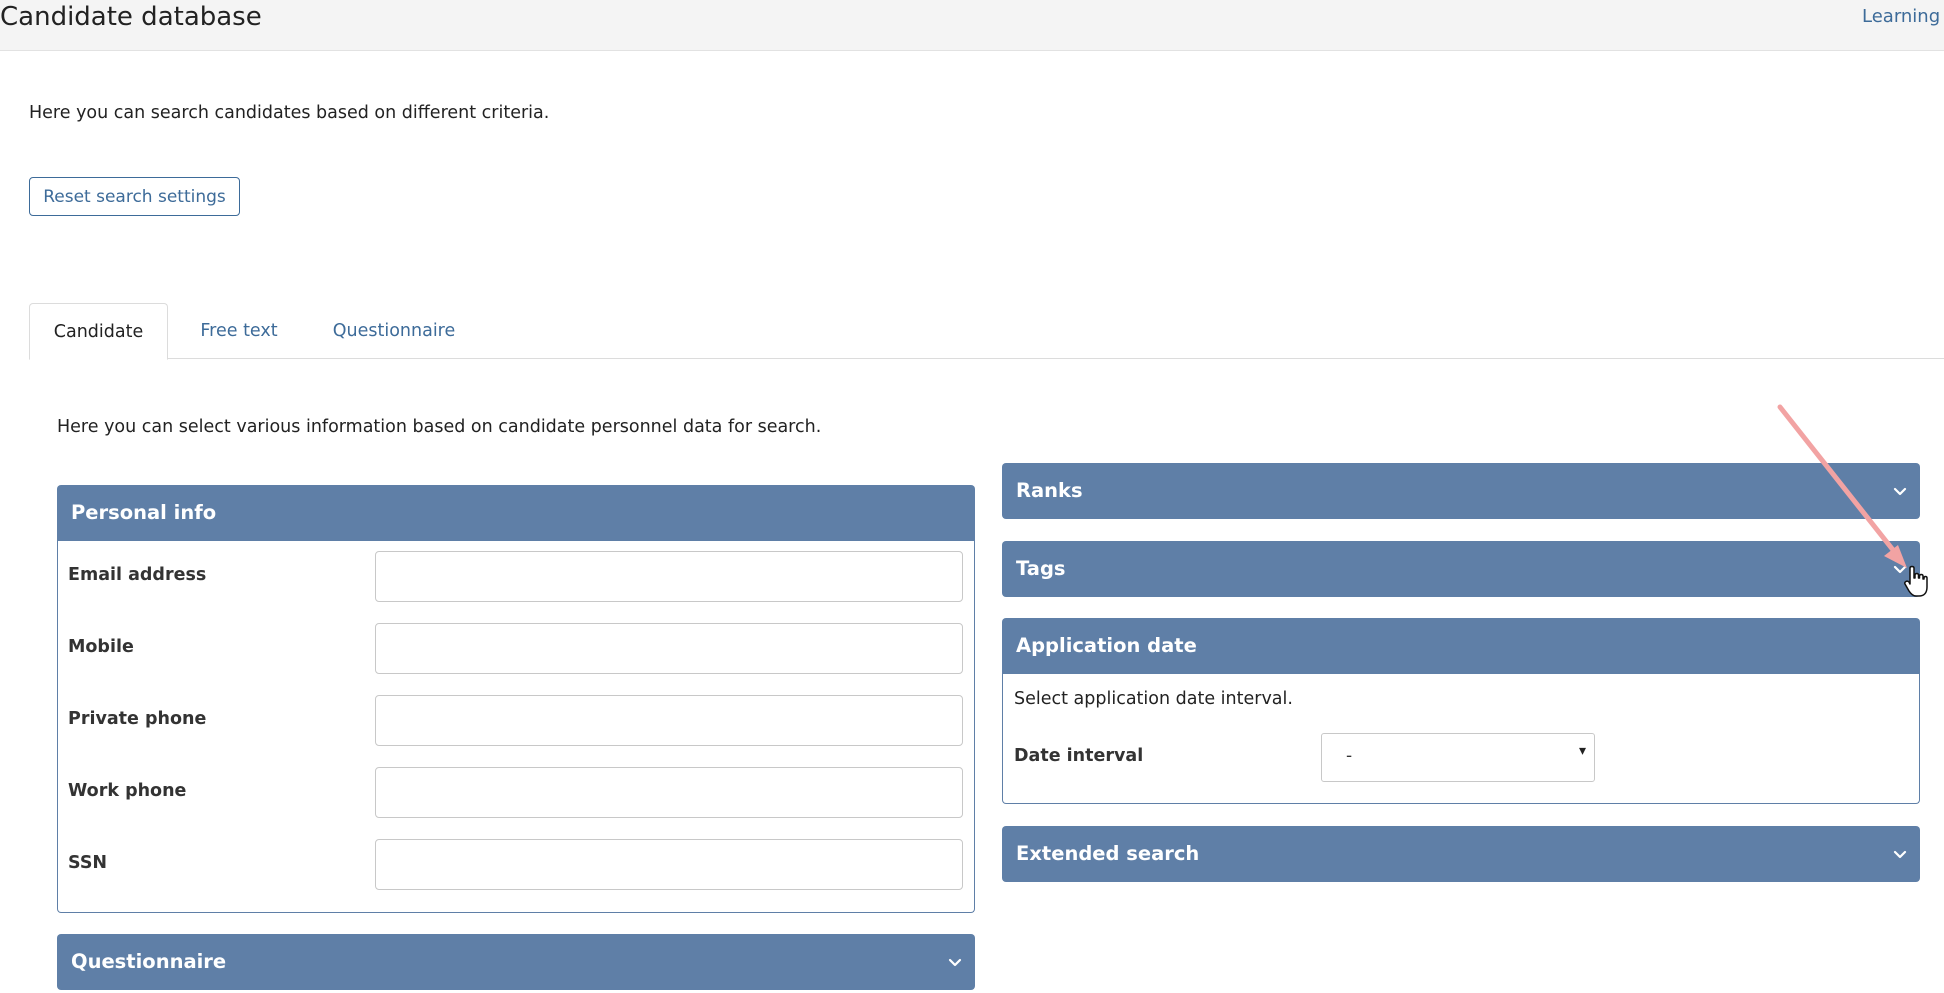 This screenshot has height=993, width=1944. Describe the element at coordinates (972, 25) in the screenshot. I see `top-bar: Candidate database Learning` at that location.